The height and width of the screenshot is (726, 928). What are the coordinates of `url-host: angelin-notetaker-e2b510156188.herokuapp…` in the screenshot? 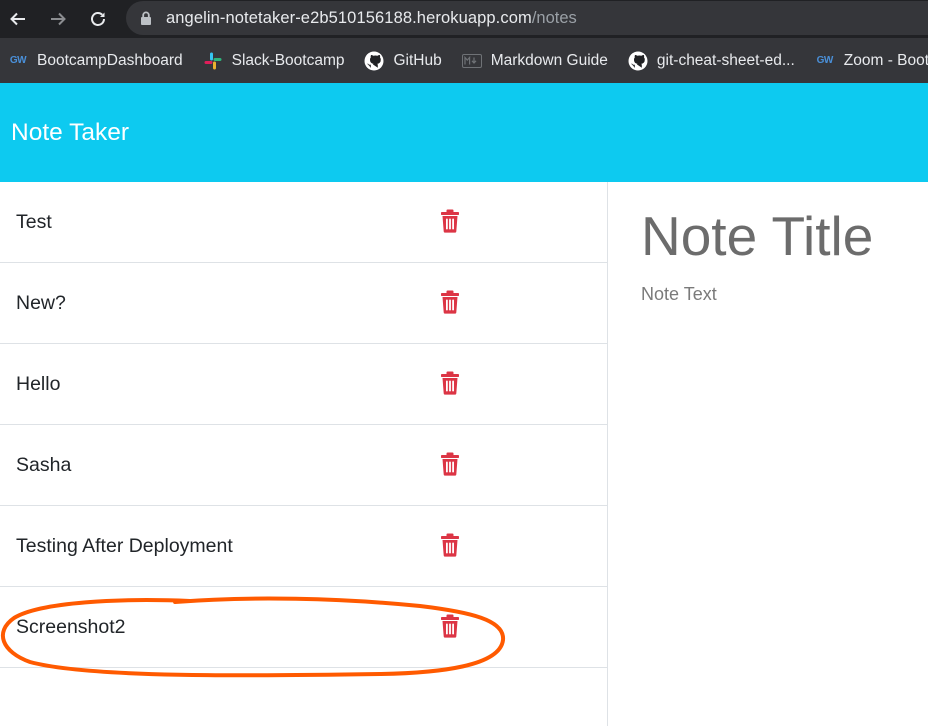 It's located at (349, 17).